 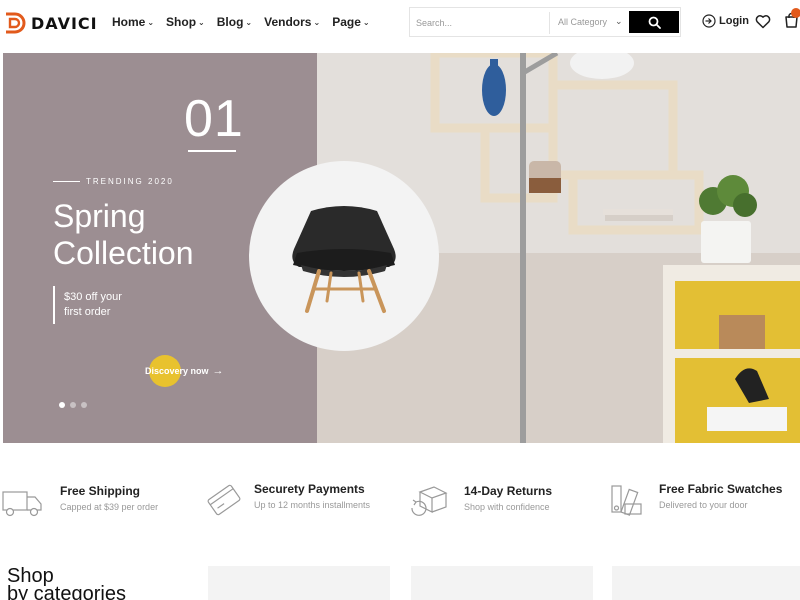 I want to click on discover-now-button: Discovery now →, so click(x=184, y=371).